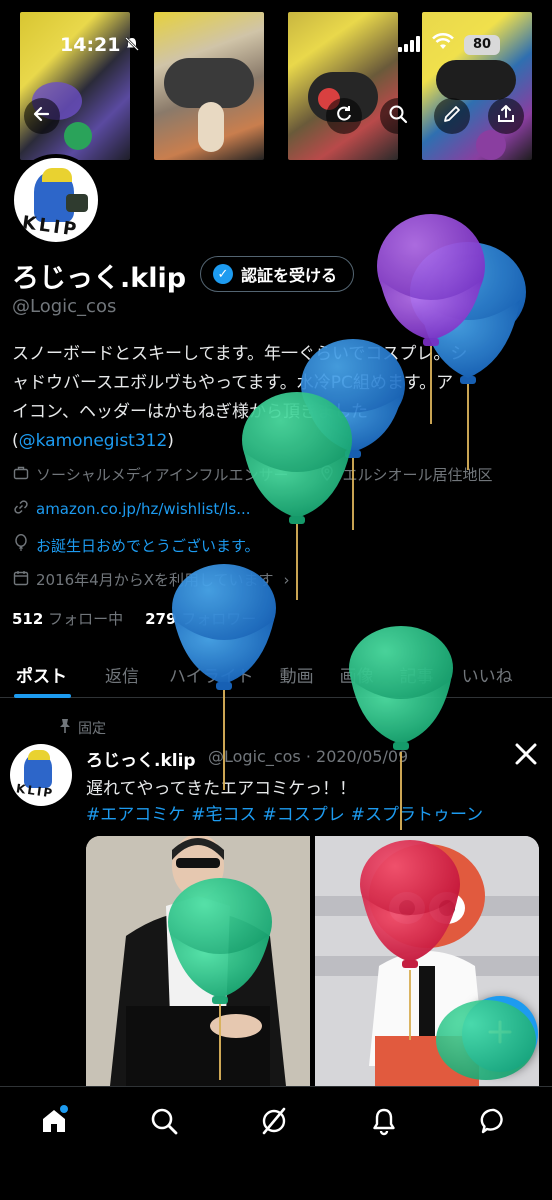 Image resolution: width=552 pixels, height=1200 pixels. I want to click on profile-tabs: ポスト 返信 ハイライト 動画 画像 記事 いいね, so click(276, 674).